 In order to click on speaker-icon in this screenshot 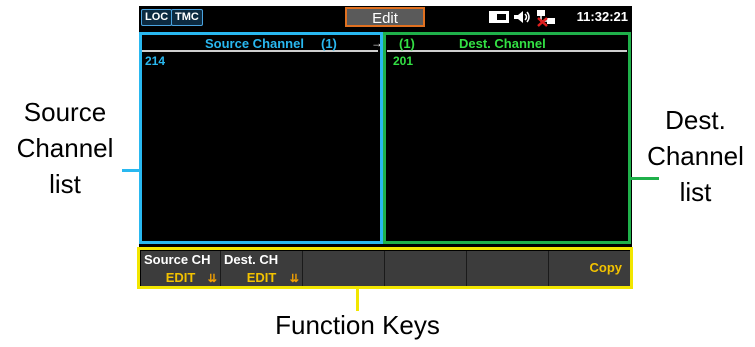, I will do `click(522, 17)`.